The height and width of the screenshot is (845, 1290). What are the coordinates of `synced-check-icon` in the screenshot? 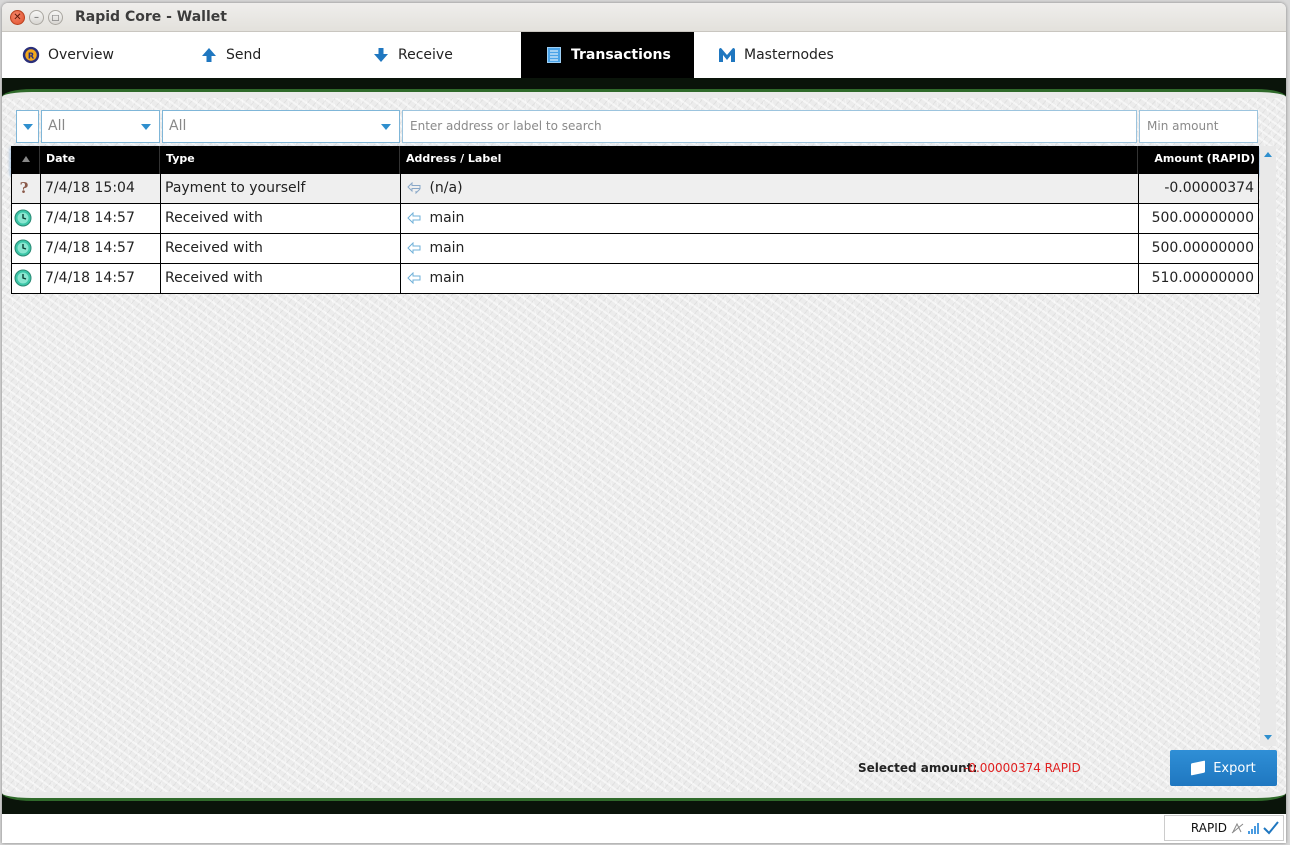 It's located at (1271, 828).